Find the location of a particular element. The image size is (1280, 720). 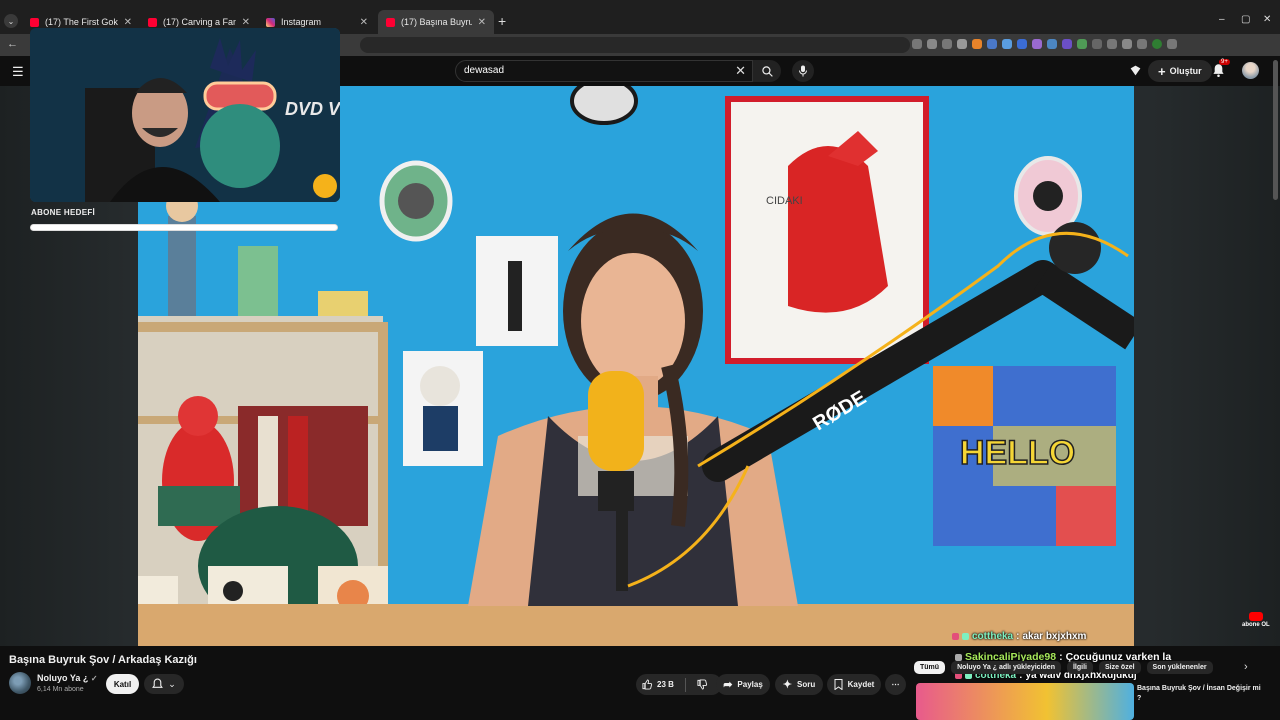

notification-badge: 9+ is located at coordinates (1224, 62).